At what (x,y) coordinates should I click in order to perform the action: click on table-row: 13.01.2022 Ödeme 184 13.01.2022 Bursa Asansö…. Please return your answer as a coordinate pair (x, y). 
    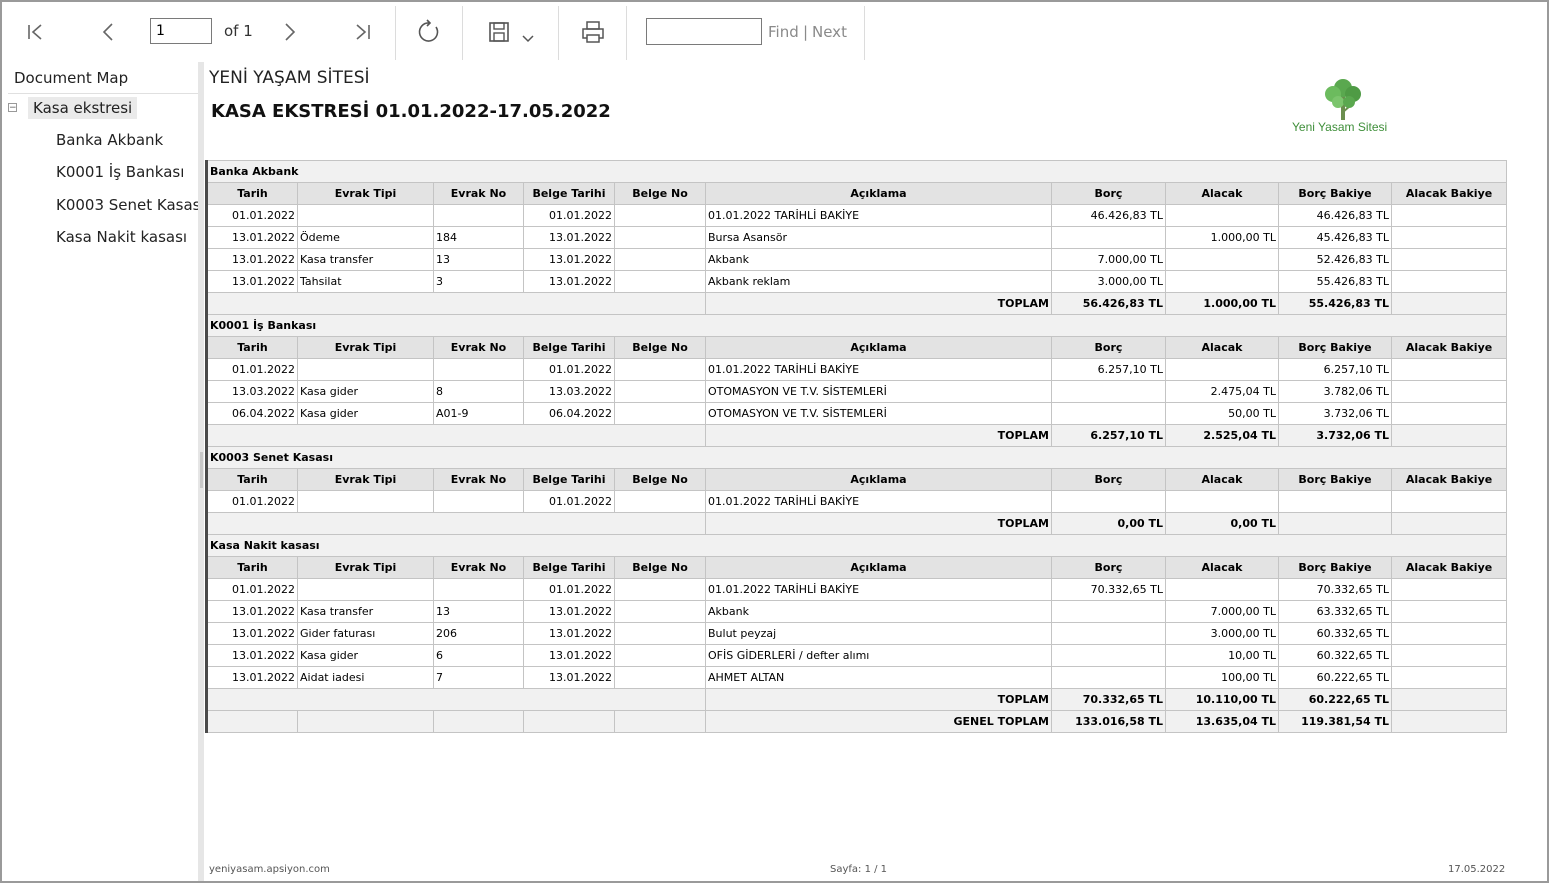
    Looking at the image, I should click on (856, 237).